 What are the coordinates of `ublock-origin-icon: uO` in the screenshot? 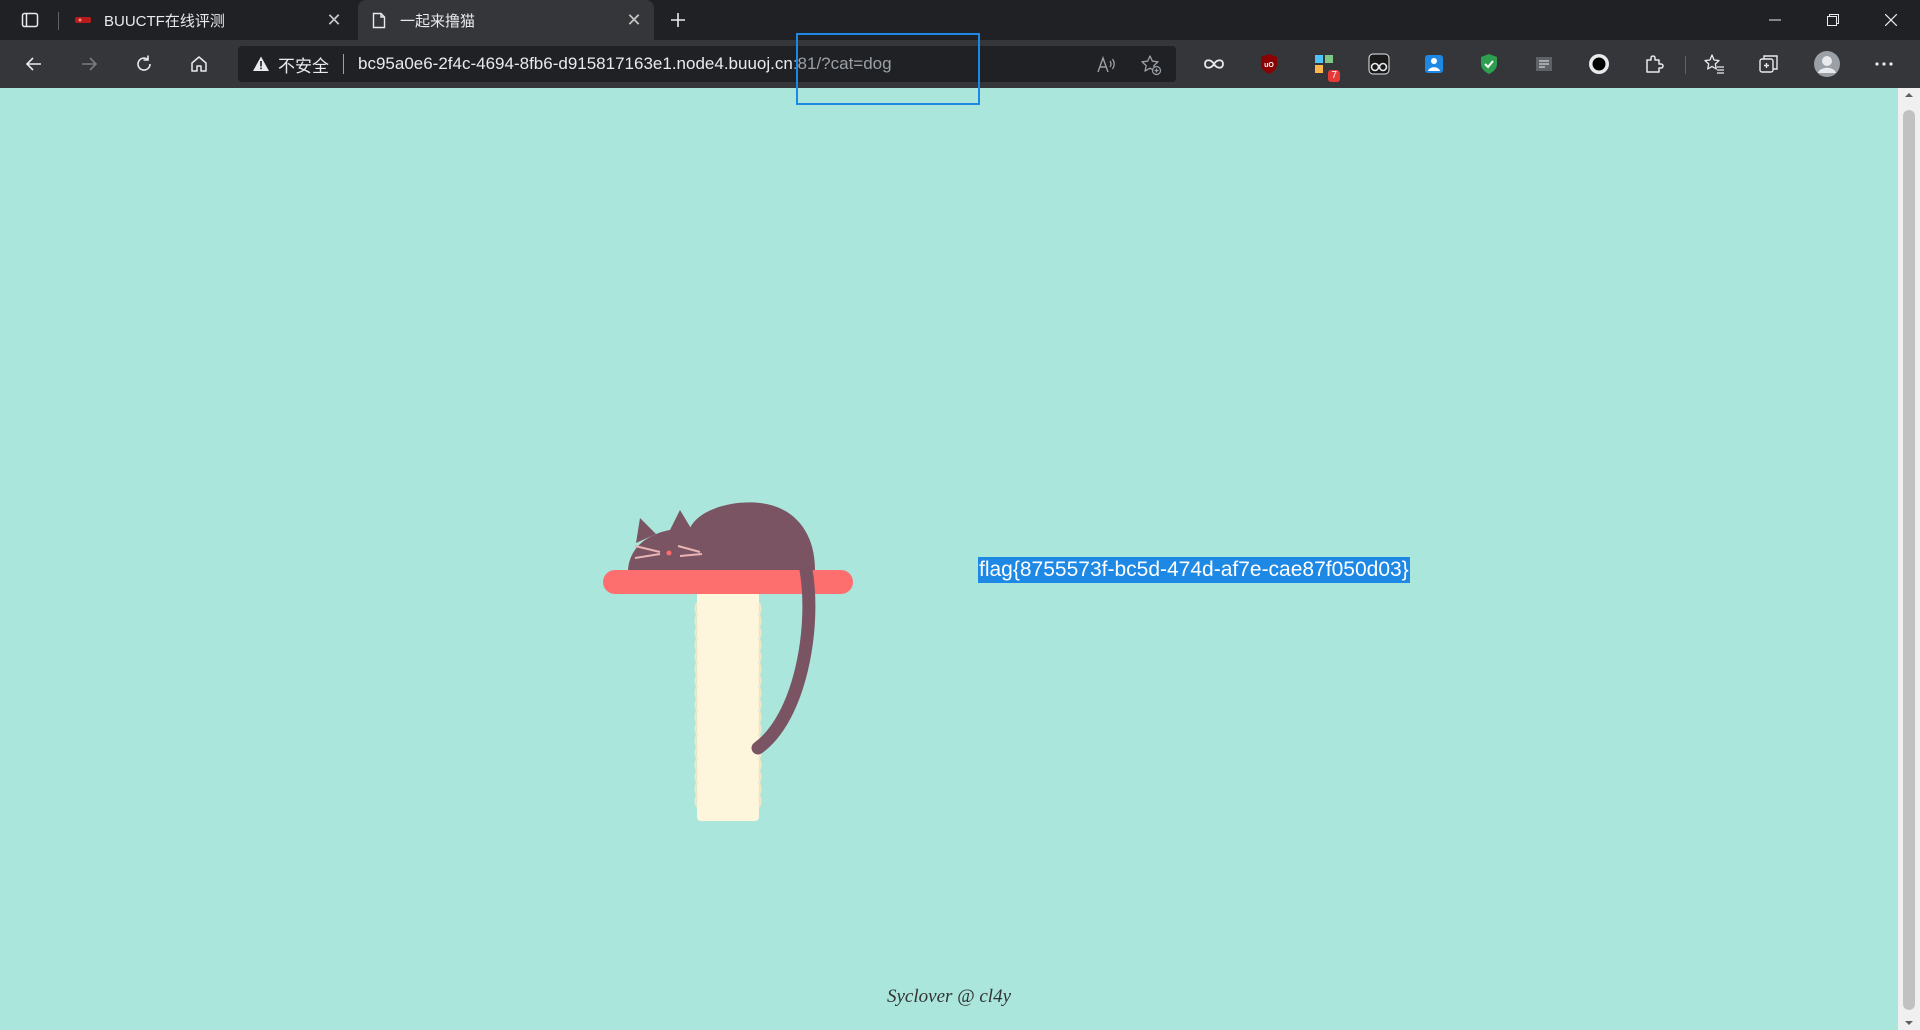 It's located at (1269, 64).